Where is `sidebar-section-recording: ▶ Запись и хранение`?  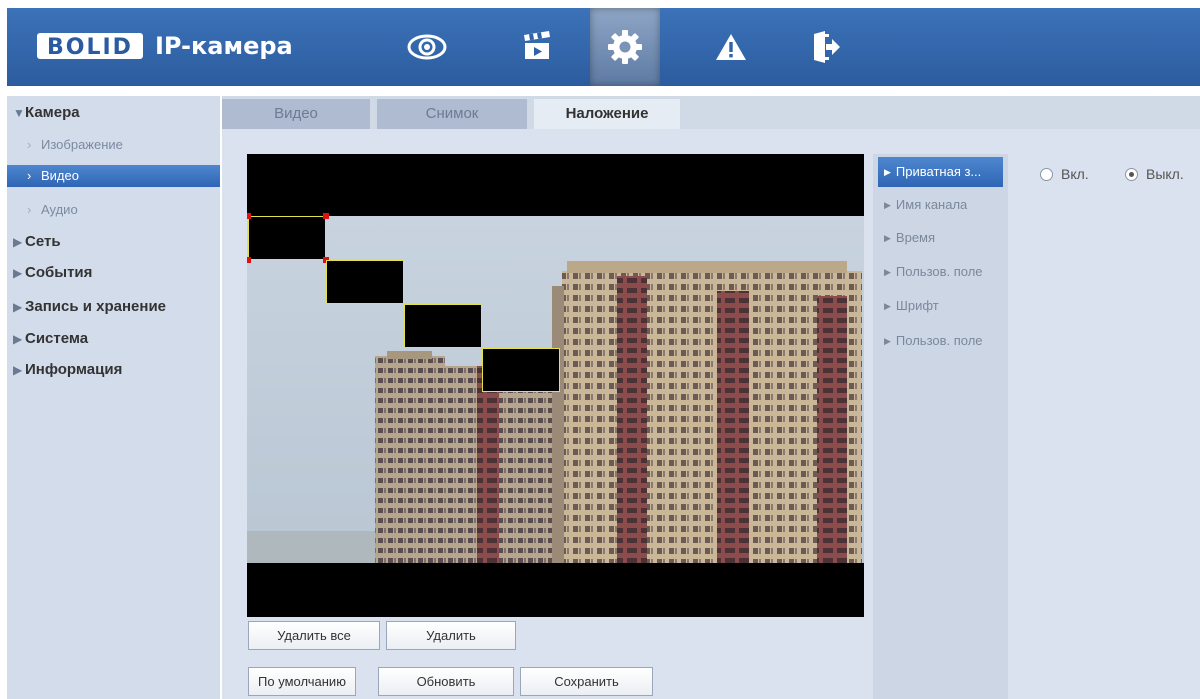
sidebar-section-recording: ▶ Запись и хранение is located at coordinates (113, 307).